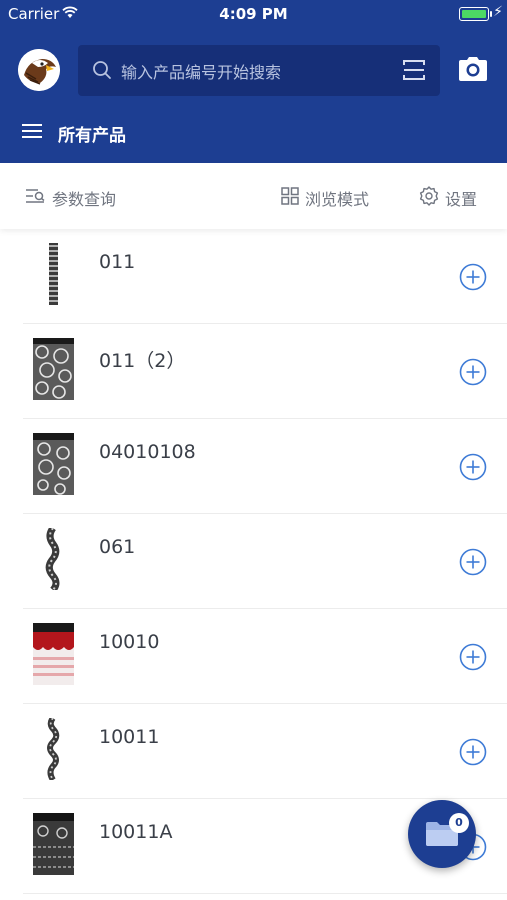  I want to click on product-row: 10011, so click(265, 751).